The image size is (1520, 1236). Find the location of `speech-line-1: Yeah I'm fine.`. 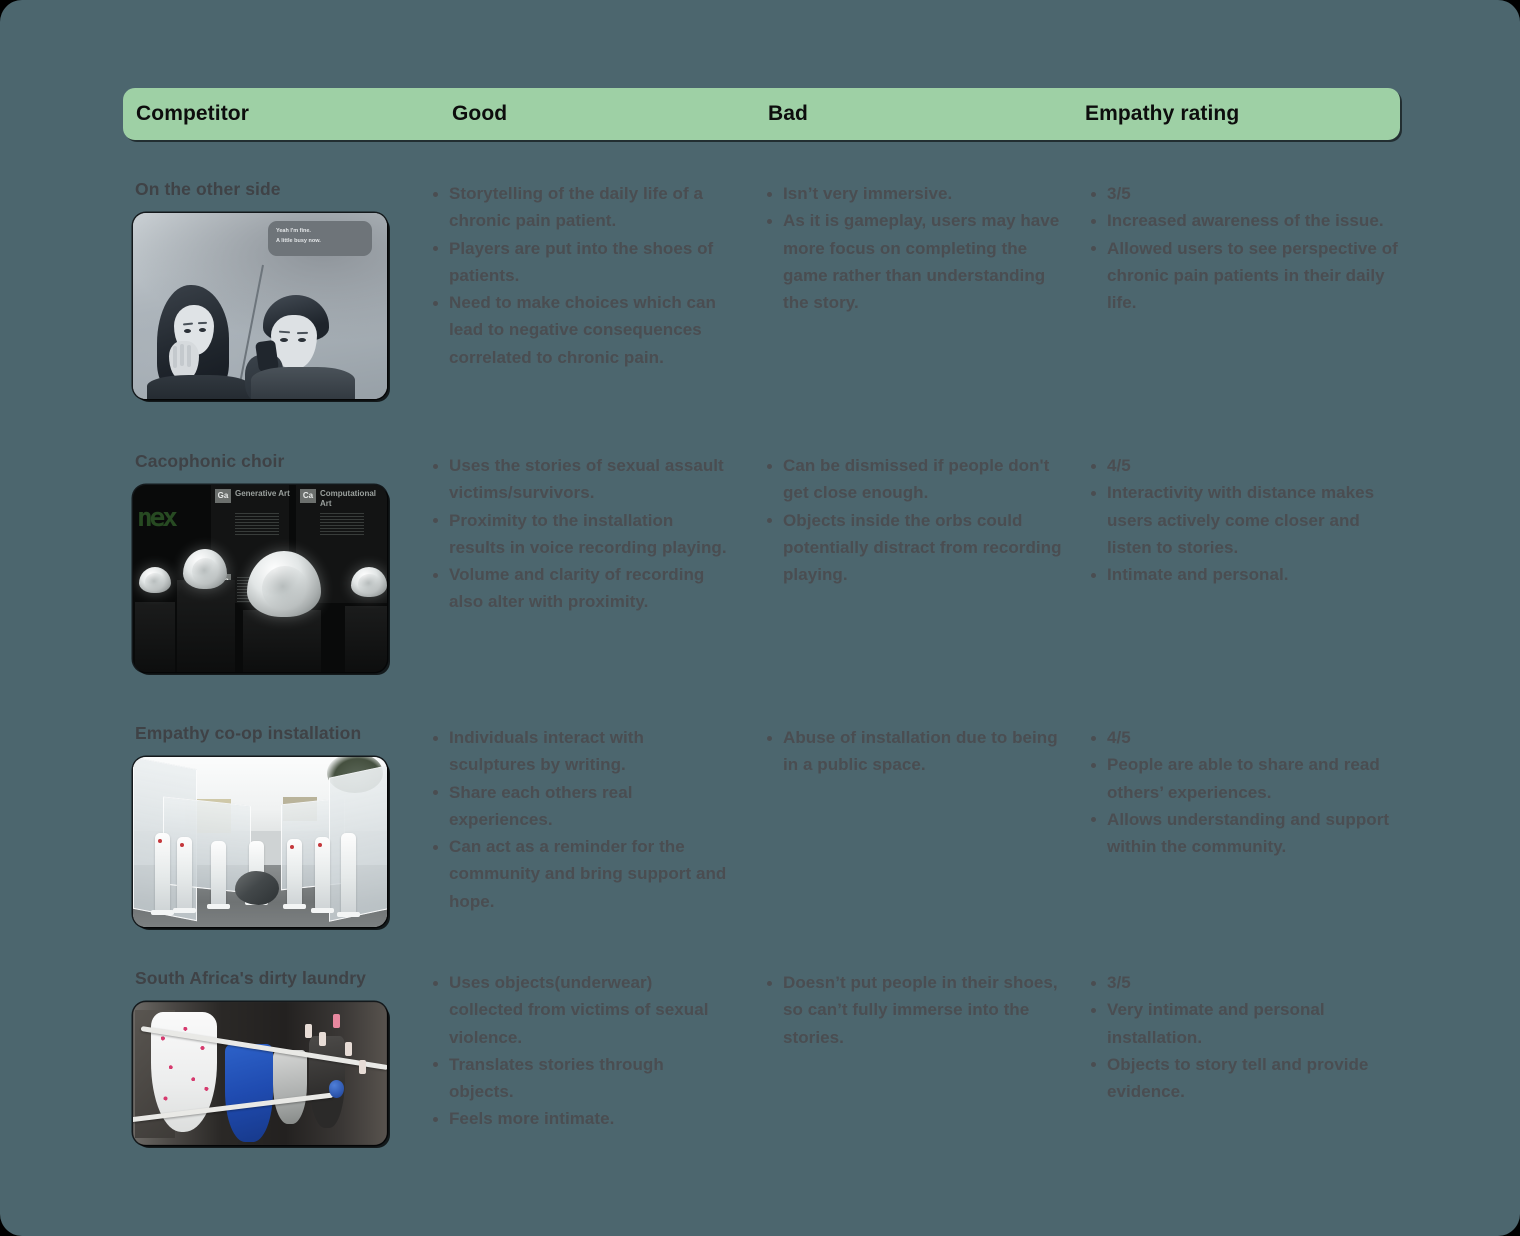

speech-line-1: Yeah I'm fine. is located at coordinates (293, 231).